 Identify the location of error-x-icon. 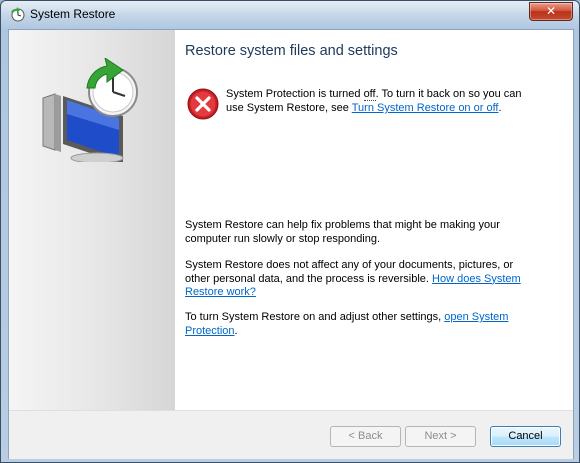
(203, 104).